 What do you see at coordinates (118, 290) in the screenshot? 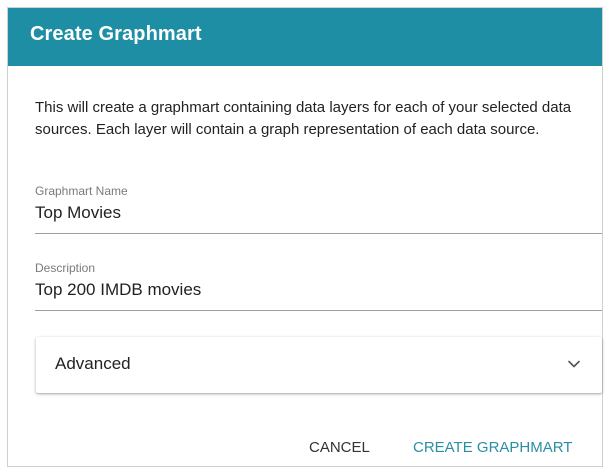
I see `description-input: Top 200 IMDB movies` at bounding box center [118, 290].